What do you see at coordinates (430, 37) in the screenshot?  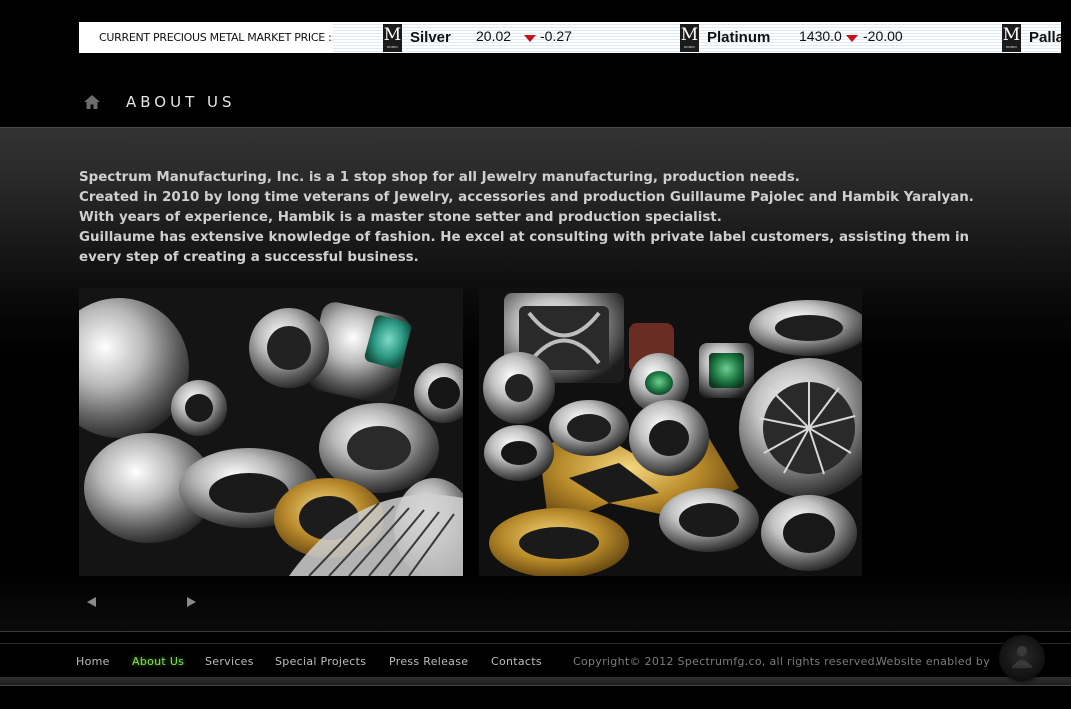 I see `metal-name: Silver` at bounding box center [430, 37].